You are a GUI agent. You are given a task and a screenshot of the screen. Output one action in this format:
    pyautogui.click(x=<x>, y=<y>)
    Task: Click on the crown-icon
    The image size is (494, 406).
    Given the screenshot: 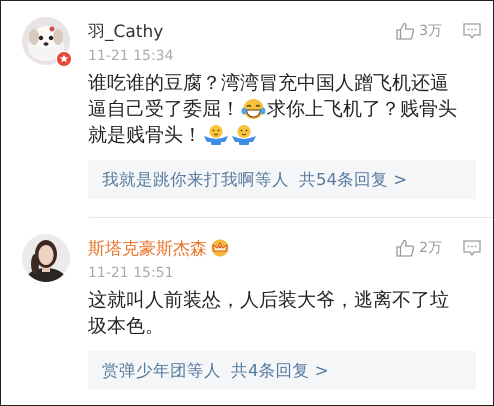 What is the action you would take?
    pyautogui.click(x=220, y=248)
    